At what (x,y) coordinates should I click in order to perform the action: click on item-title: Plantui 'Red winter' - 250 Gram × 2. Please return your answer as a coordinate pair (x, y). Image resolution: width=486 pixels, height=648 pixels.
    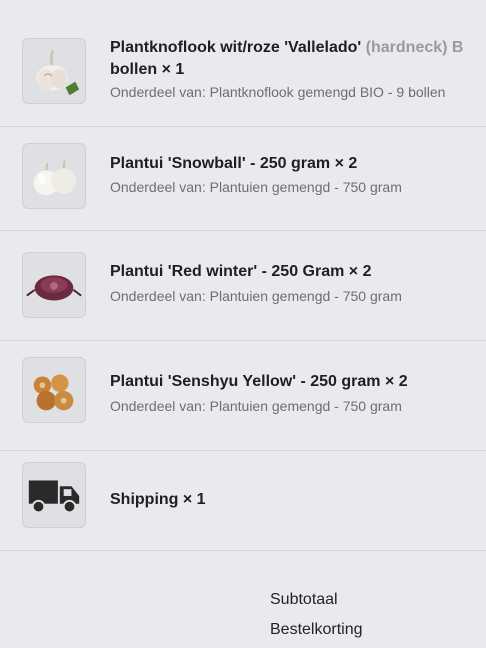
    Looking at the image, I should click on (298, 272).